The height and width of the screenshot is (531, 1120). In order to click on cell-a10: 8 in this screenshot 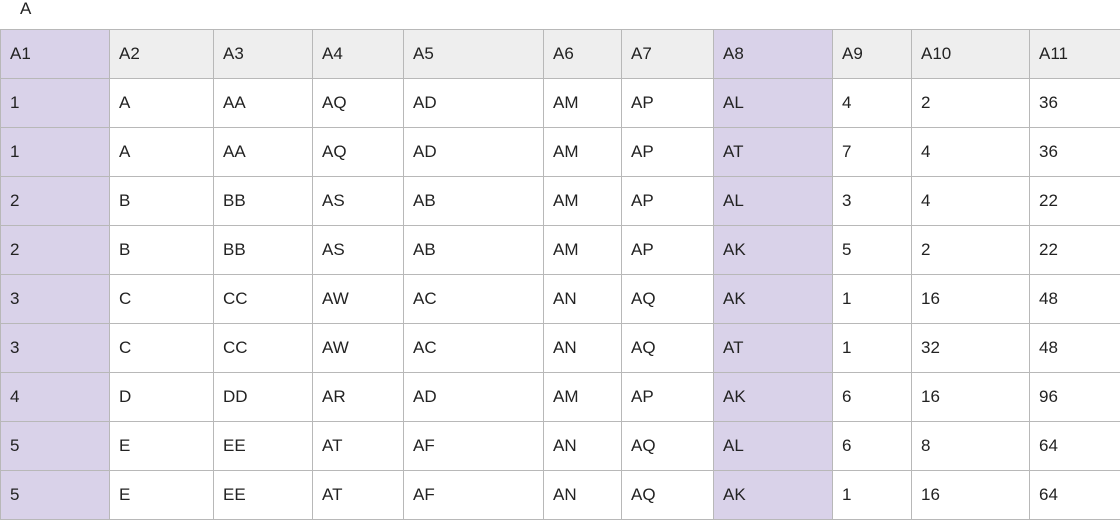, I will do `click(970, 446)`.